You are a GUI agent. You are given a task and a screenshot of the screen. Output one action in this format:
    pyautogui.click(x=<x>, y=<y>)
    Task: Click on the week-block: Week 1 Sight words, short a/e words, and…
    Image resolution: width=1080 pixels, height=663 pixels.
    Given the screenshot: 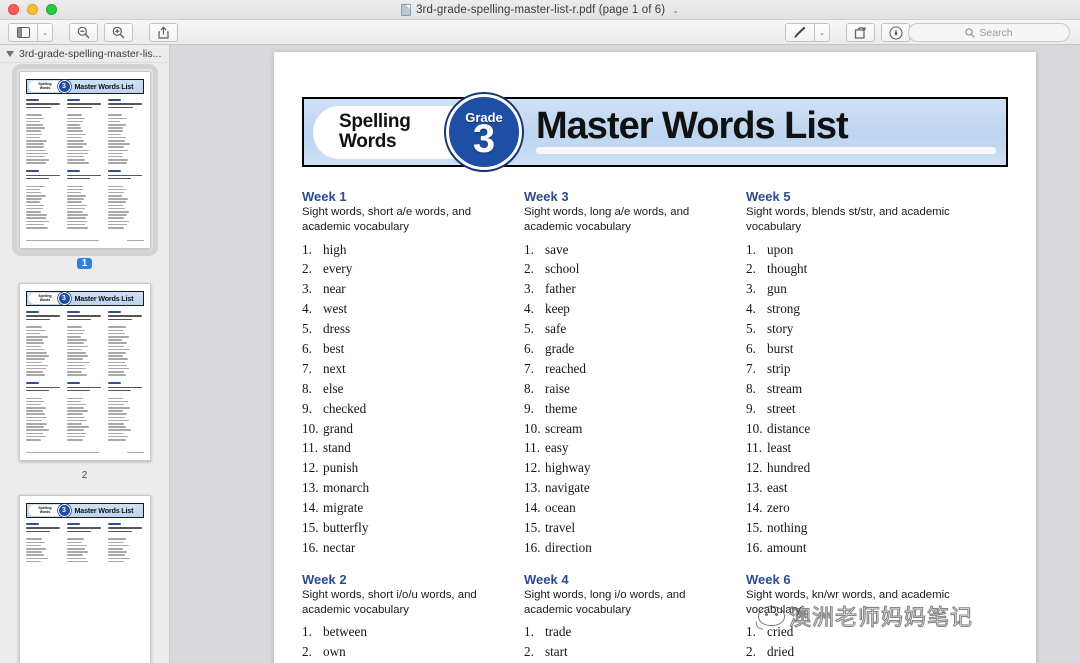 What is the action you would take?
    pyautogui.click(x=407, y=375)
    